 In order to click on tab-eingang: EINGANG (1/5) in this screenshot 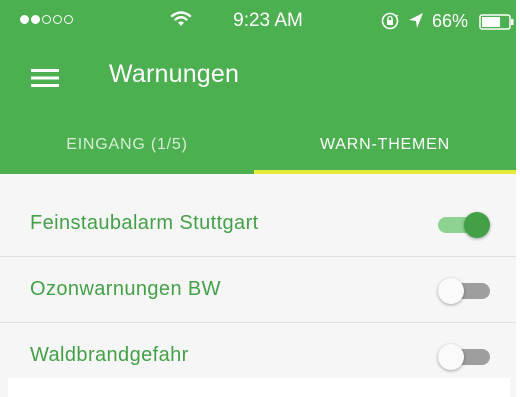, I will do `click(127, 151)`.